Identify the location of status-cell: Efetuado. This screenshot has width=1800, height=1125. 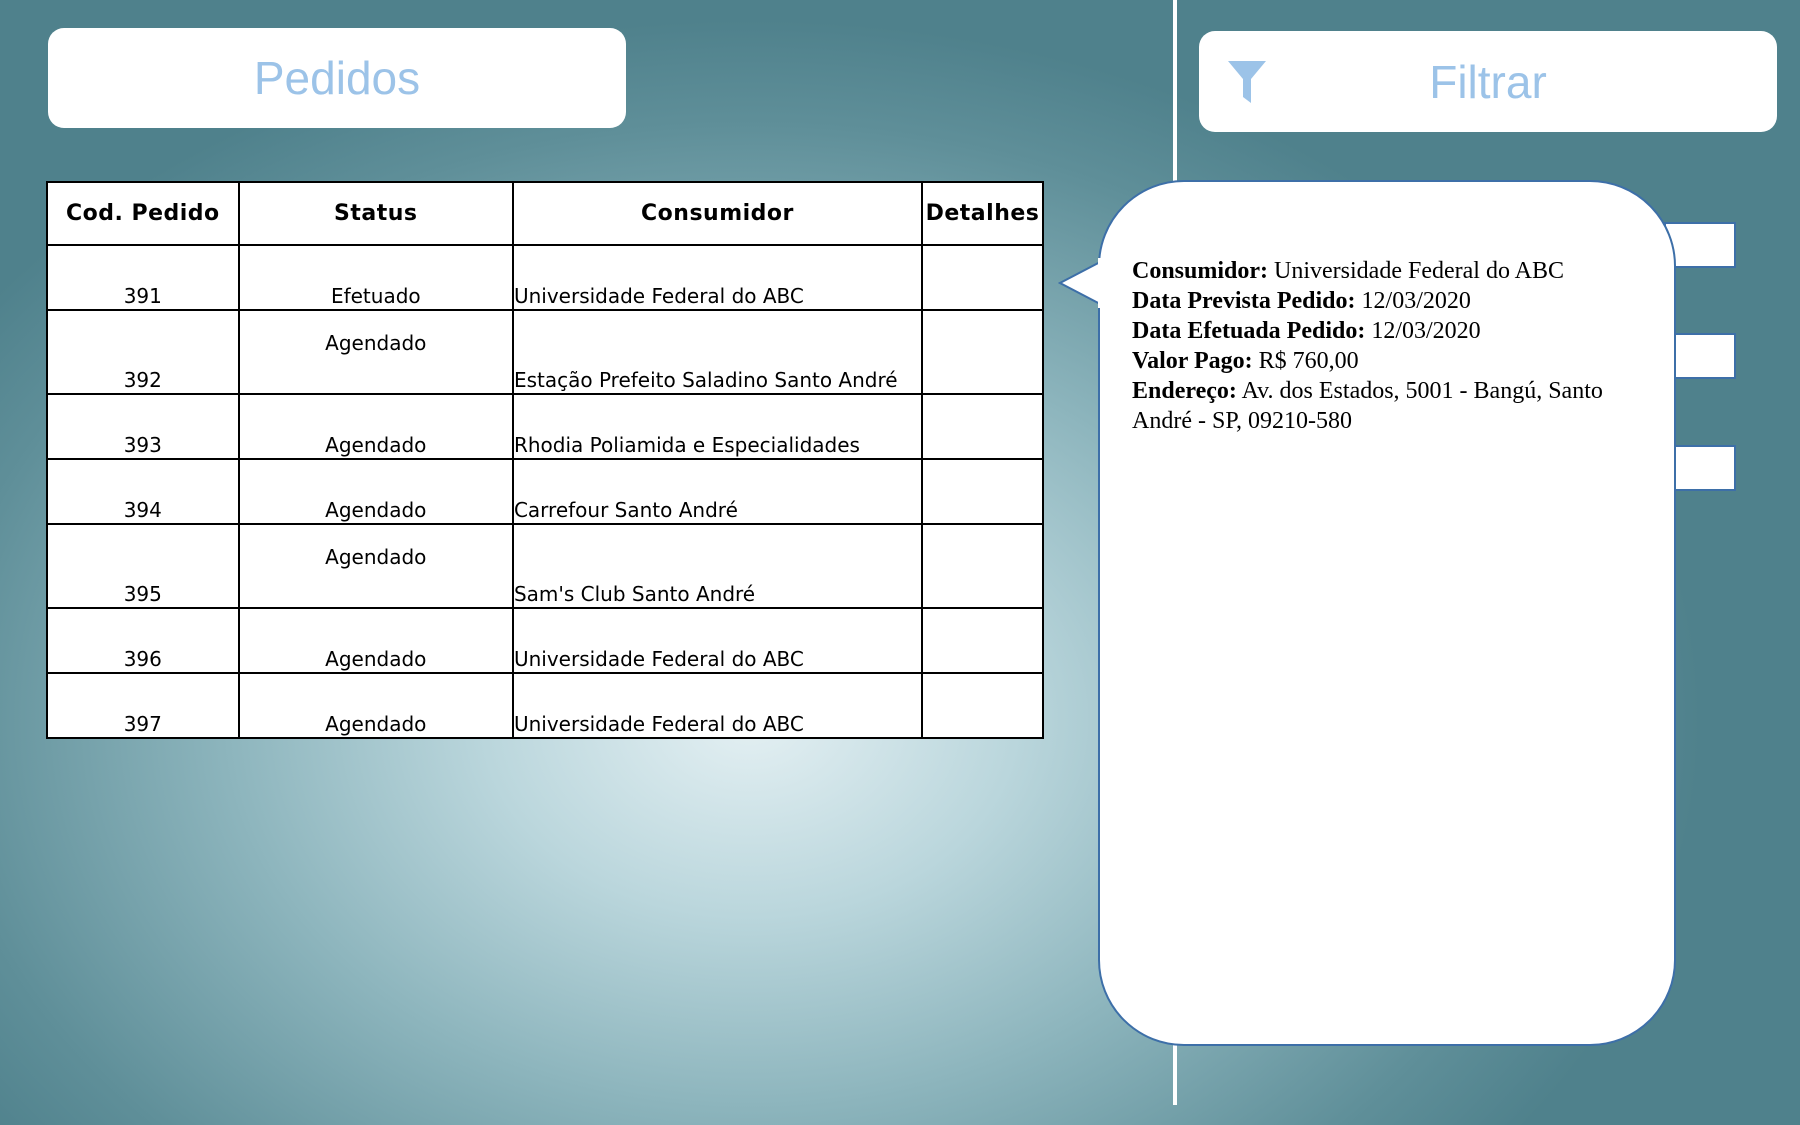
(375, 277).